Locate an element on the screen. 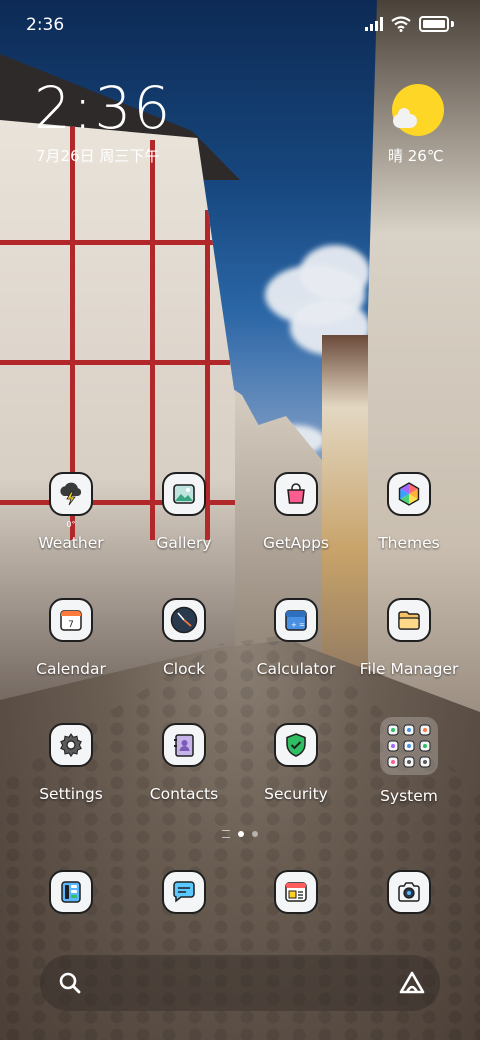 The width and height of the screenshot is (480, 1040). status-time: 2:36 is located at coordinates (45, 25).